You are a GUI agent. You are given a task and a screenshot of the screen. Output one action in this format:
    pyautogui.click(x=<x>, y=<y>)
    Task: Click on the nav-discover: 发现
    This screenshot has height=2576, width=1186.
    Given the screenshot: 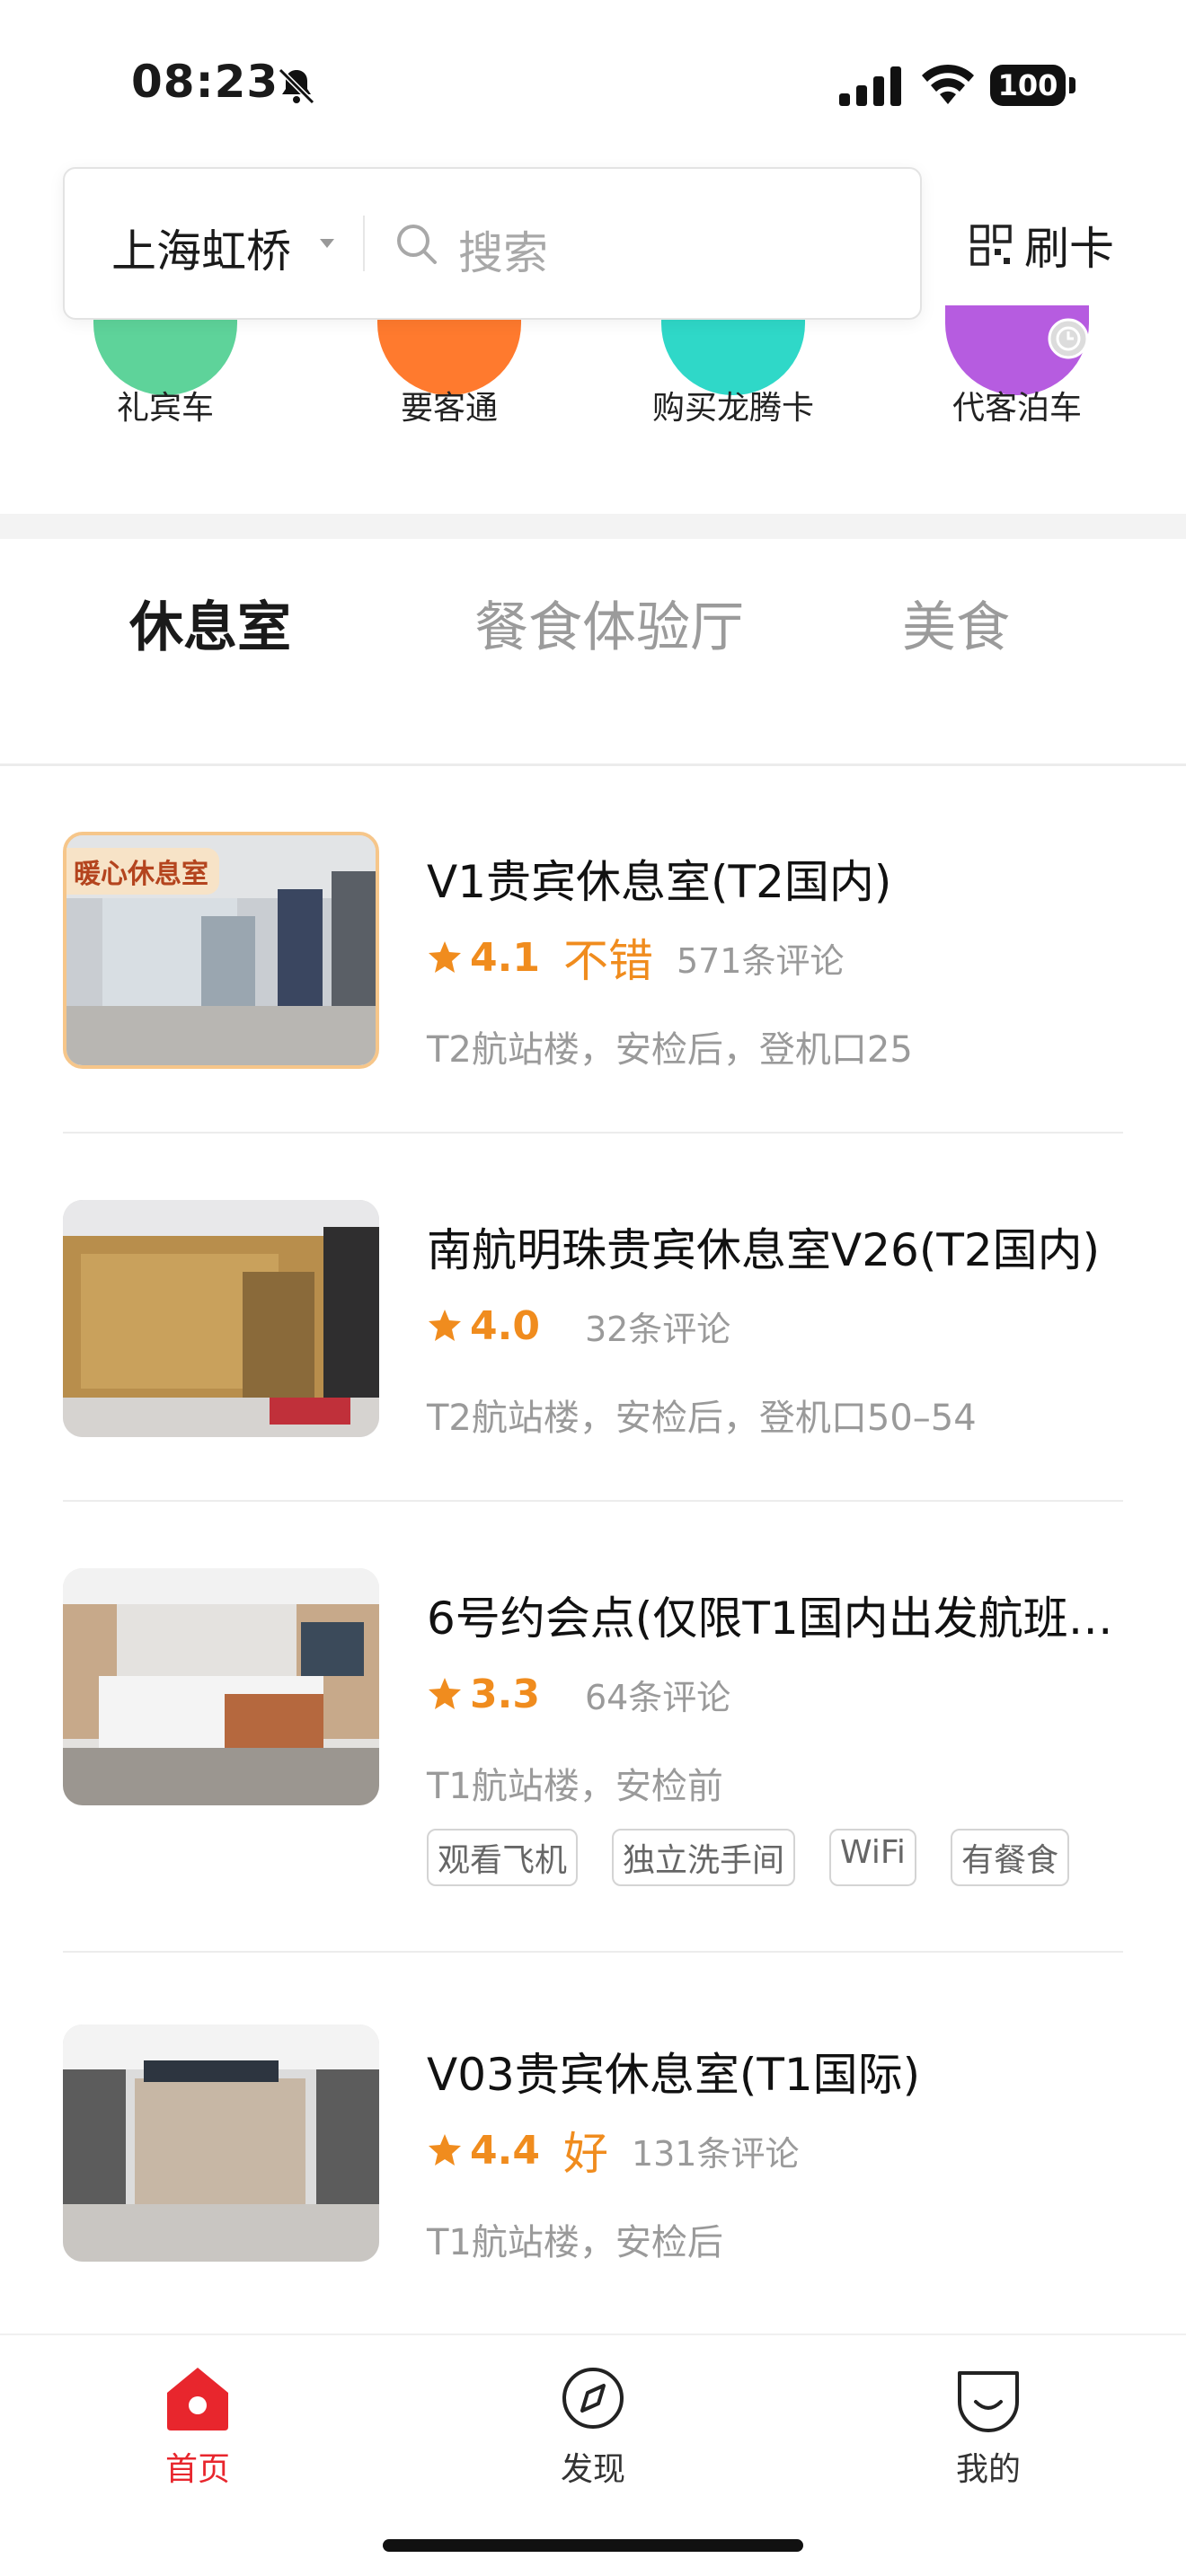 What is the action you would take?
    pyautogui.click(x=593, y=2426)
    